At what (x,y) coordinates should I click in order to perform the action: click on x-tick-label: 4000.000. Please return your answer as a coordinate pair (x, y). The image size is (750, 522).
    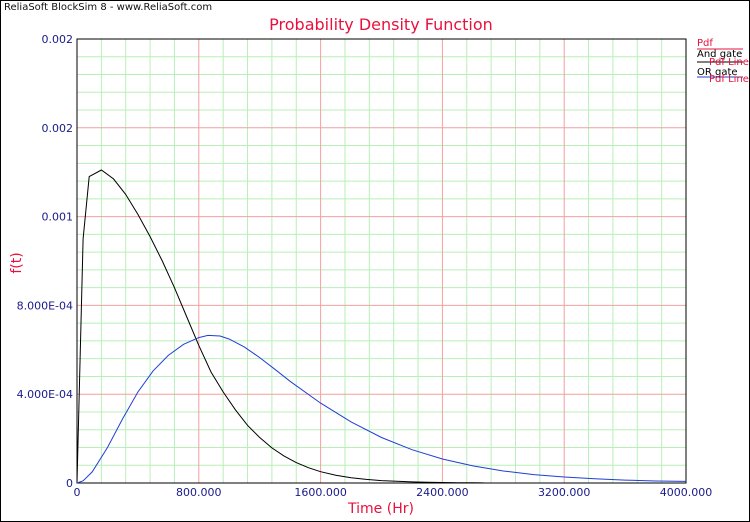
    Looking at the image, I should click on (686, 492).